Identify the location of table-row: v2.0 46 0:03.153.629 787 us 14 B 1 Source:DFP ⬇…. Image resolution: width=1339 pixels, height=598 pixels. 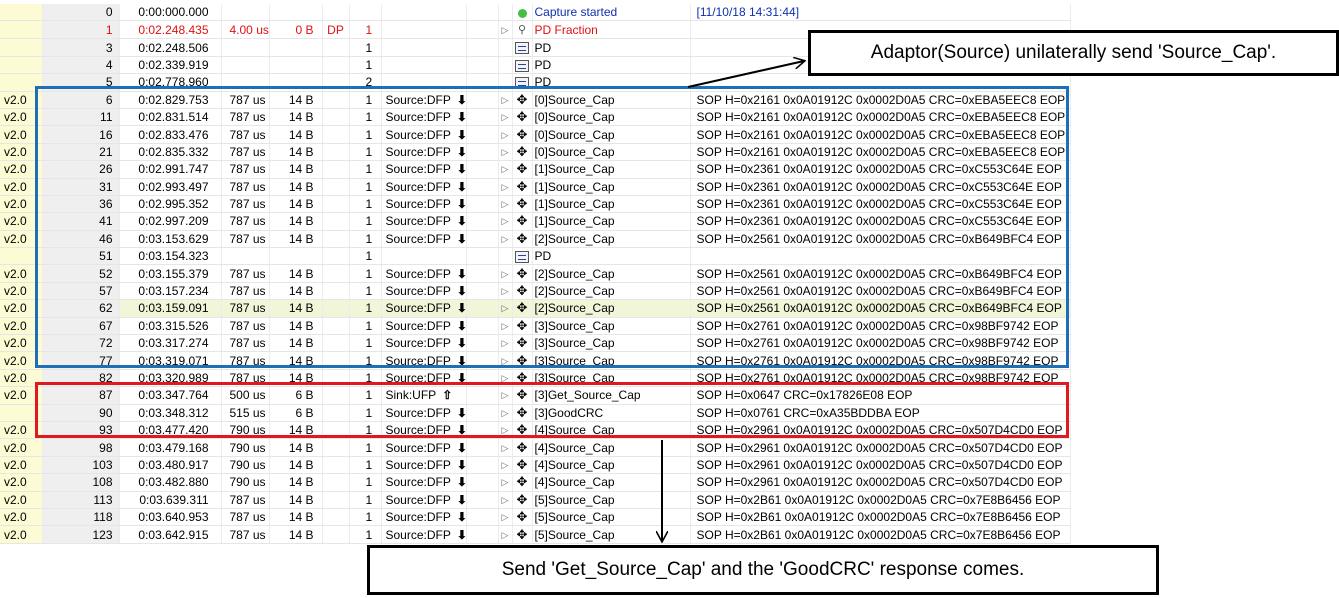
(535, 239).